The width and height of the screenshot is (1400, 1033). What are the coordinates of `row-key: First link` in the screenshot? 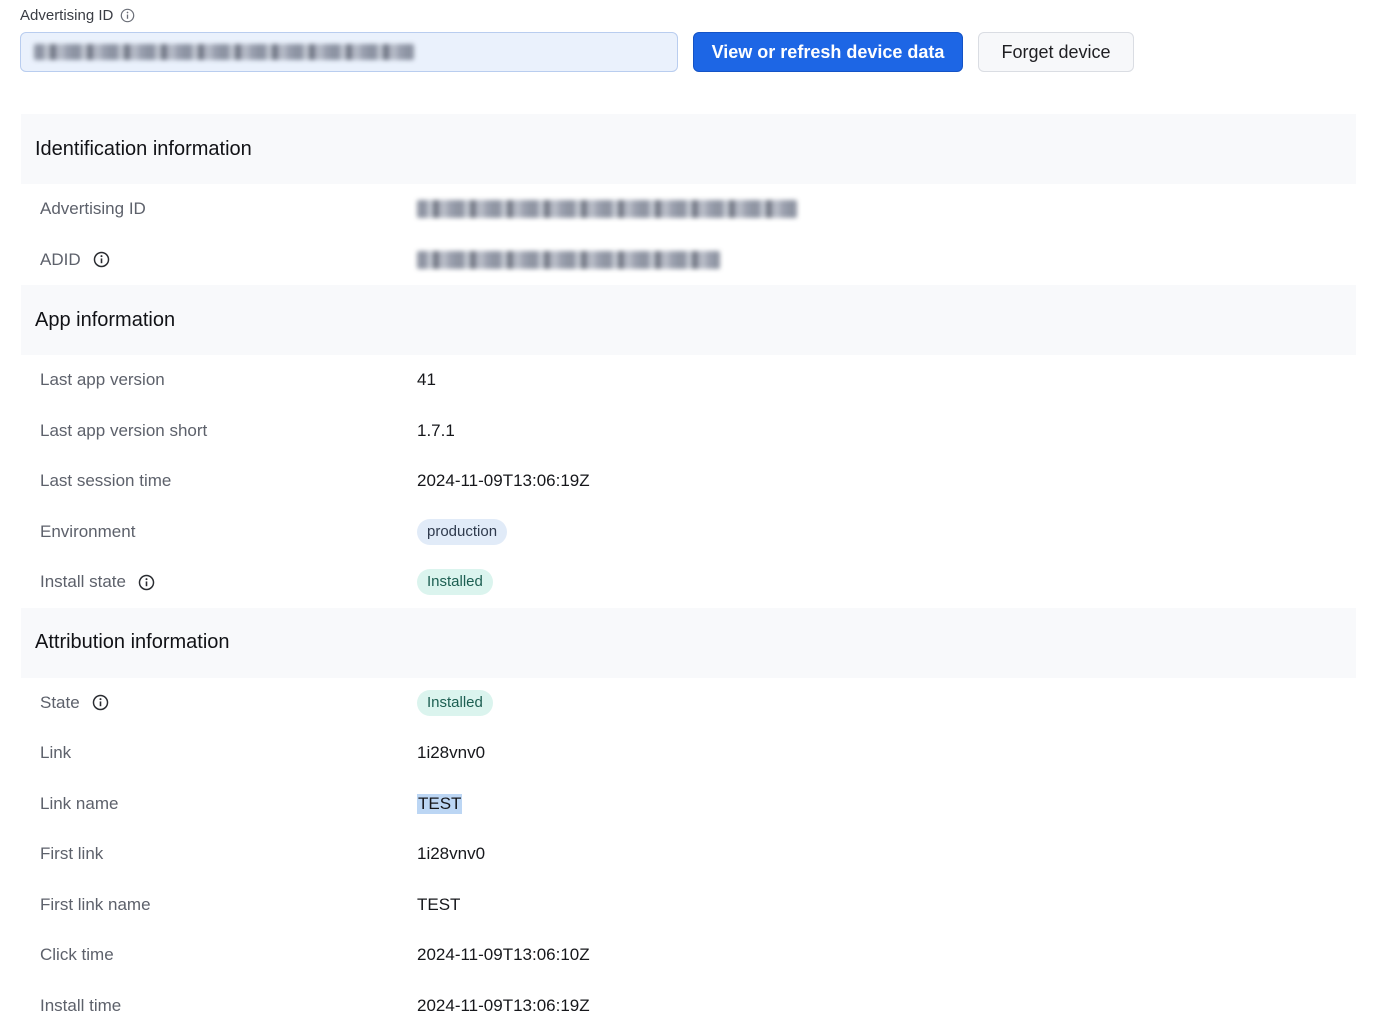 It's located at (72, 854).